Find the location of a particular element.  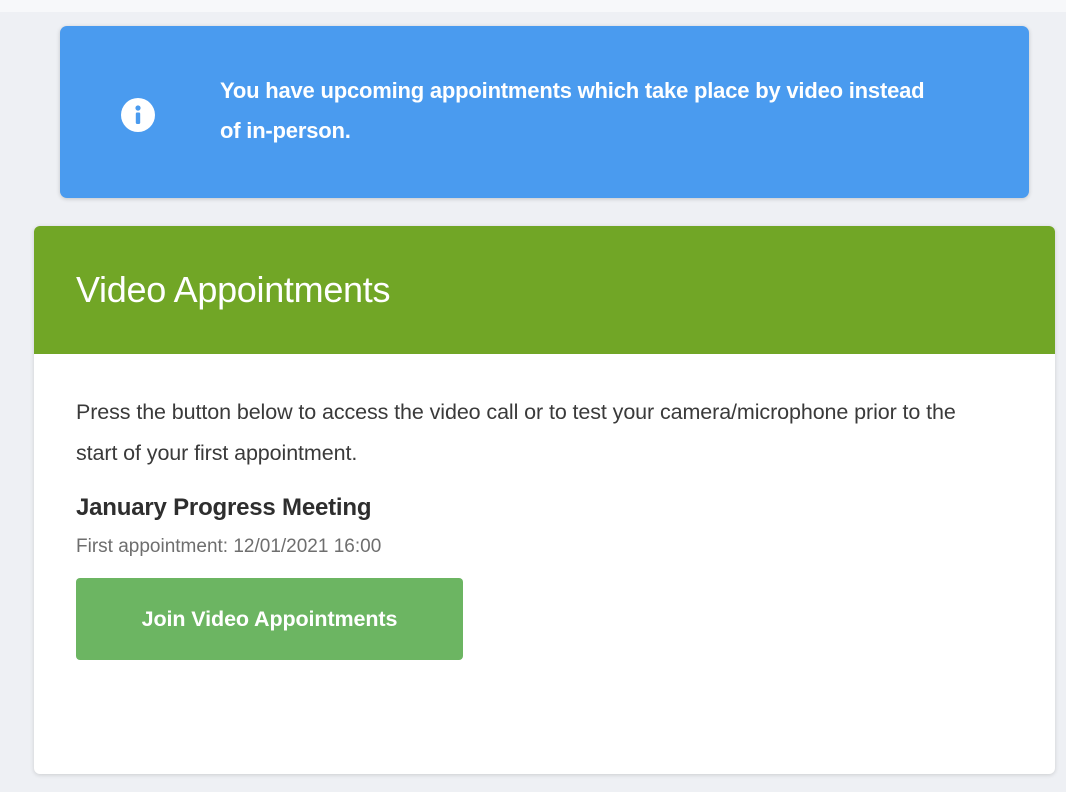

event-name: January Progress Meeting is located at coordinates (224, 507).